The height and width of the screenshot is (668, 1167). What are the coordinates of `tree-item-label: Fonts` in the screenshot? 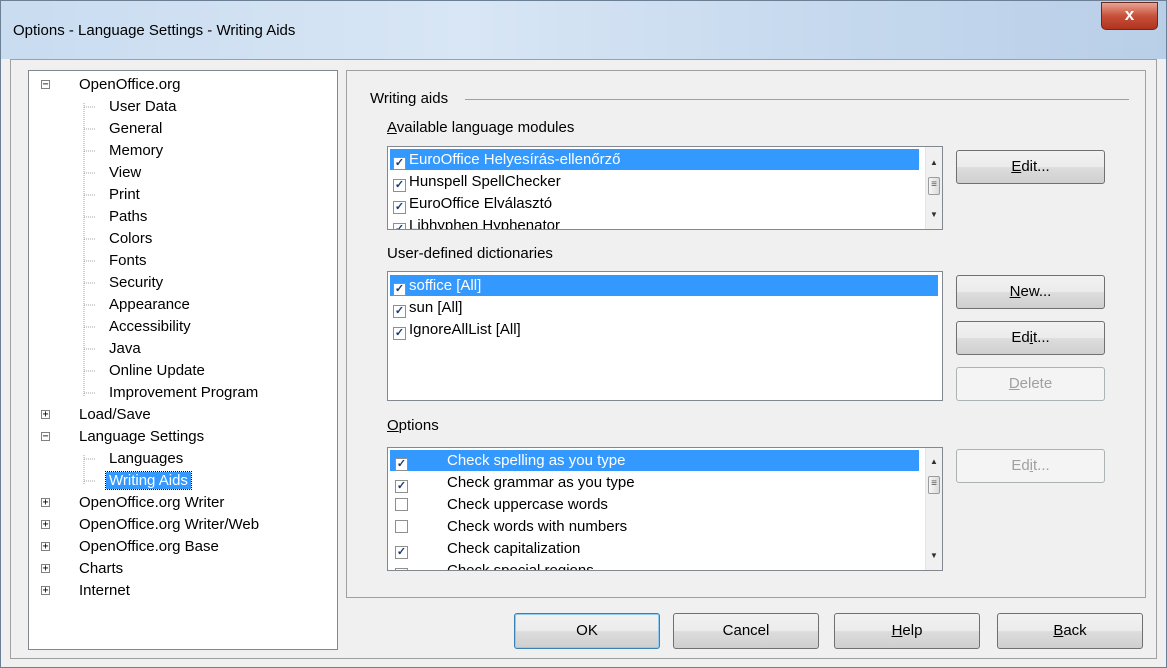 It's located at (128, 260).